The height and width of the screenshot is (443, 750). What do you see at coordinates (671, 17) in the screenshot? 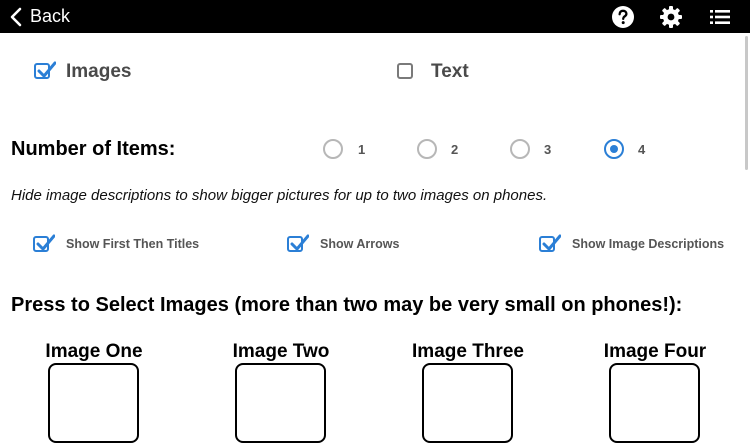
I see `gear-icon` at bounding box center [671, 17].